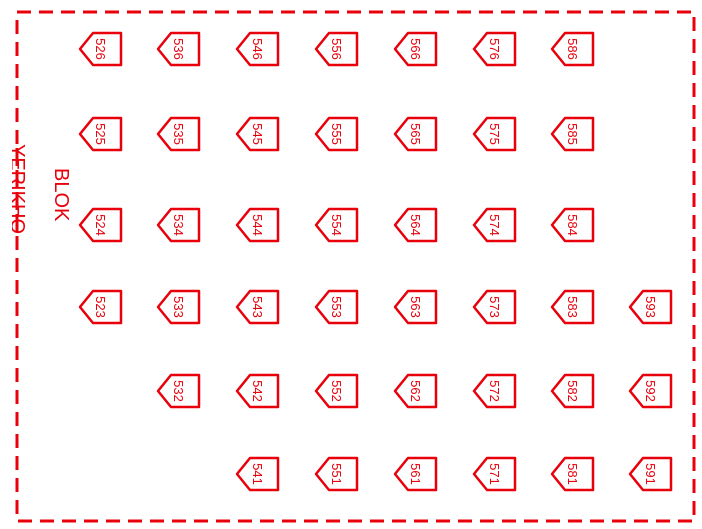 Image resolution: width=702 pixels, height=529 pixels. I want to click on plot-526: 526, so click(101, 49).